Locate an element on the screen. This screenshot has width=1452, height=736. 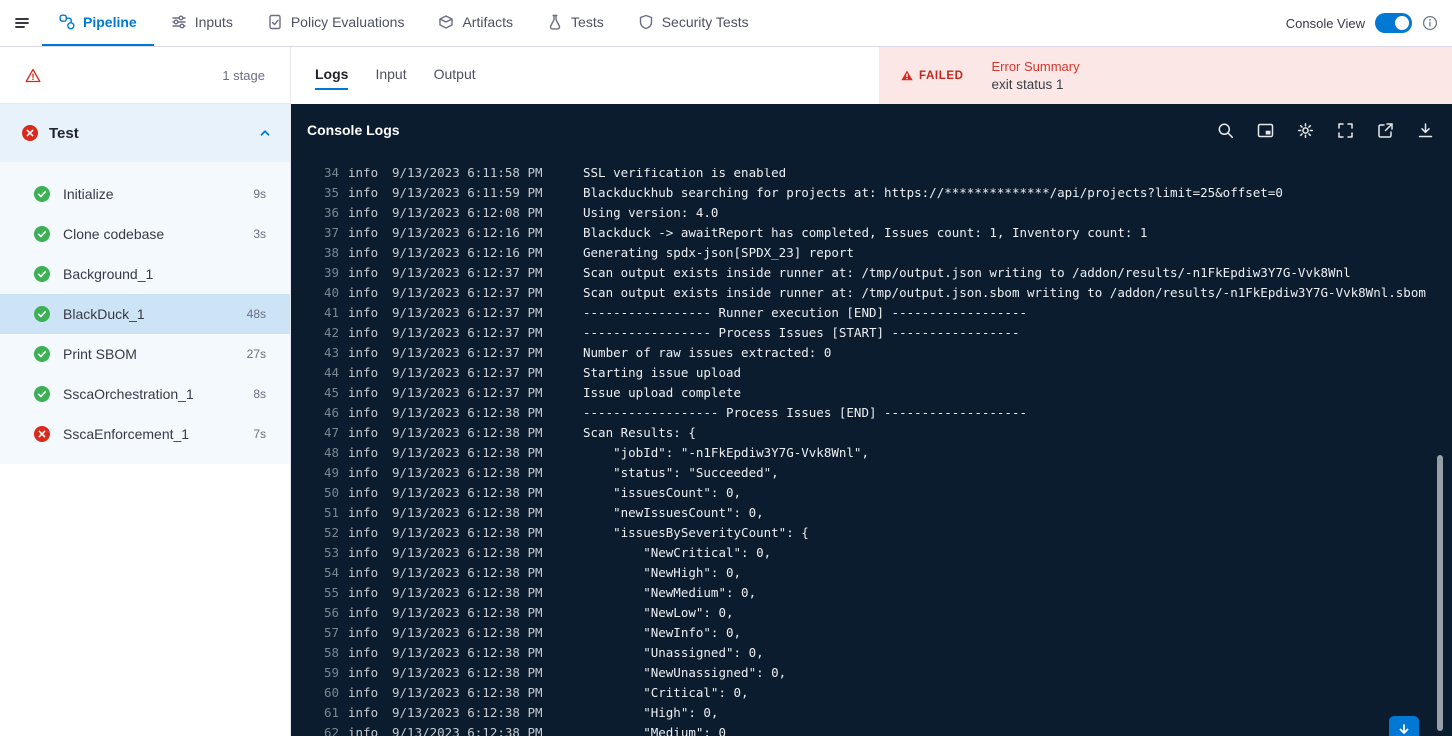
download-icon is located at coordinates (1425, 130).